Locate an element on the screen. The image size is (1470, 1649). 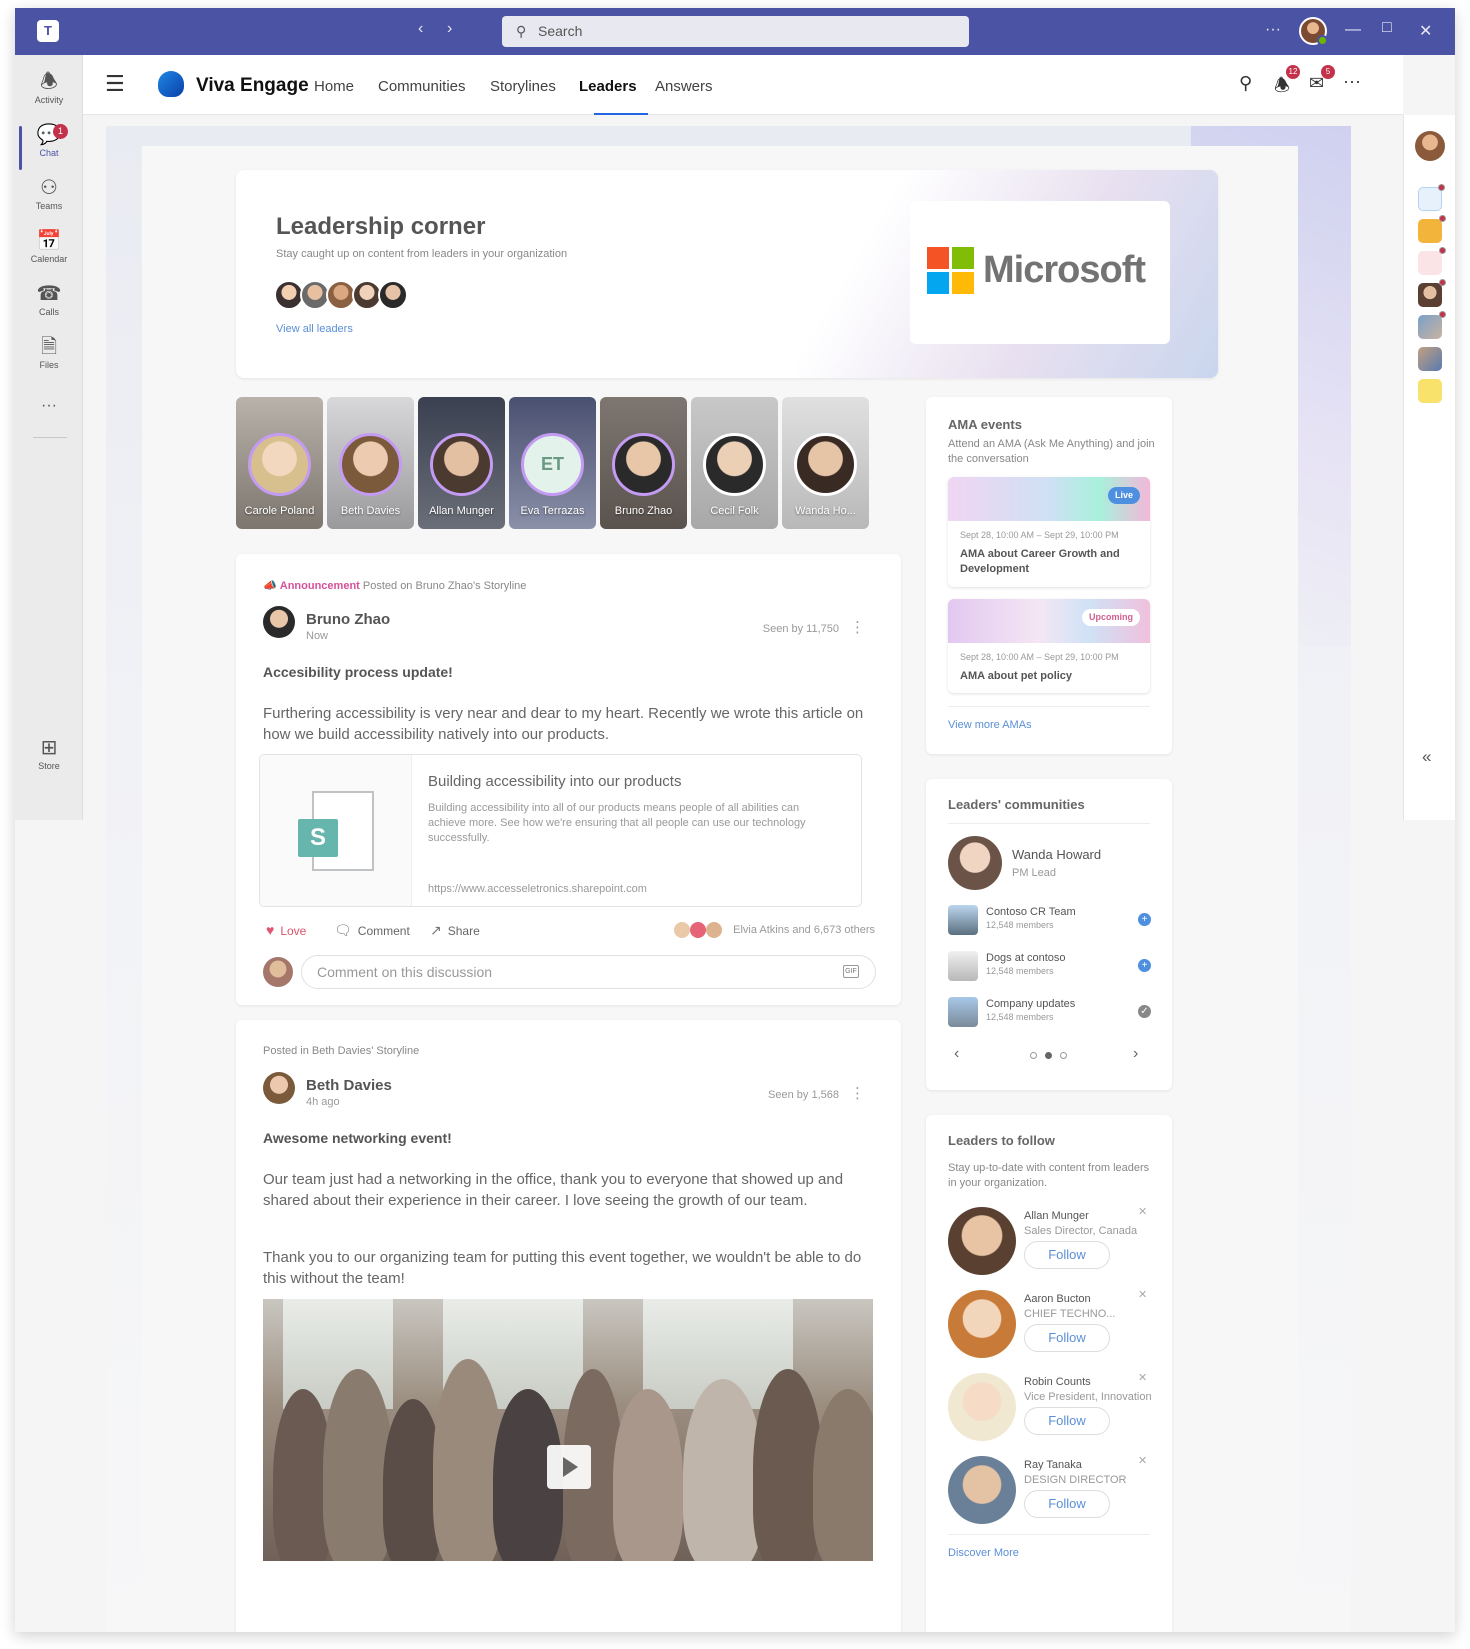
seen-count: Seen by 11,750 is located at coordinates (801, 629).